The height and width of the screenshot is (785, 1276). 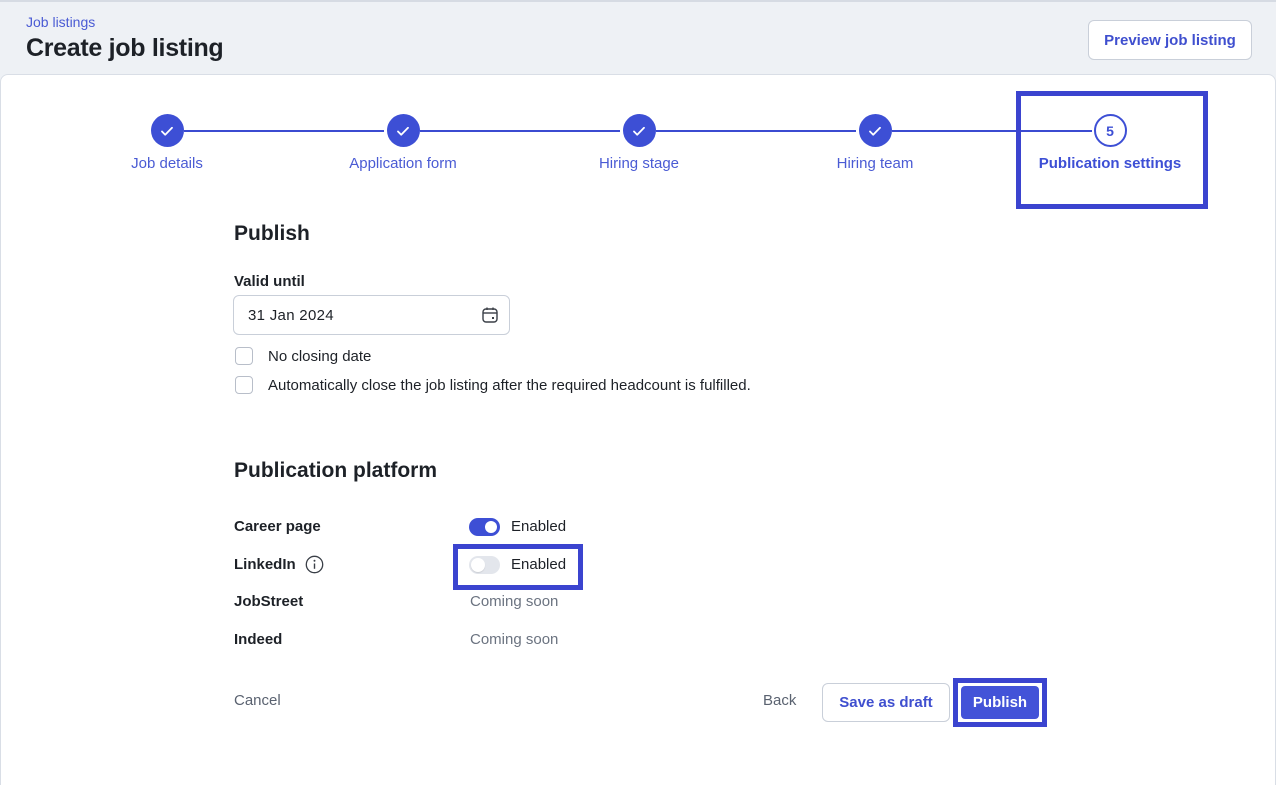 I want to click on platform-career-page: Career page, so click(x=277, y=526).